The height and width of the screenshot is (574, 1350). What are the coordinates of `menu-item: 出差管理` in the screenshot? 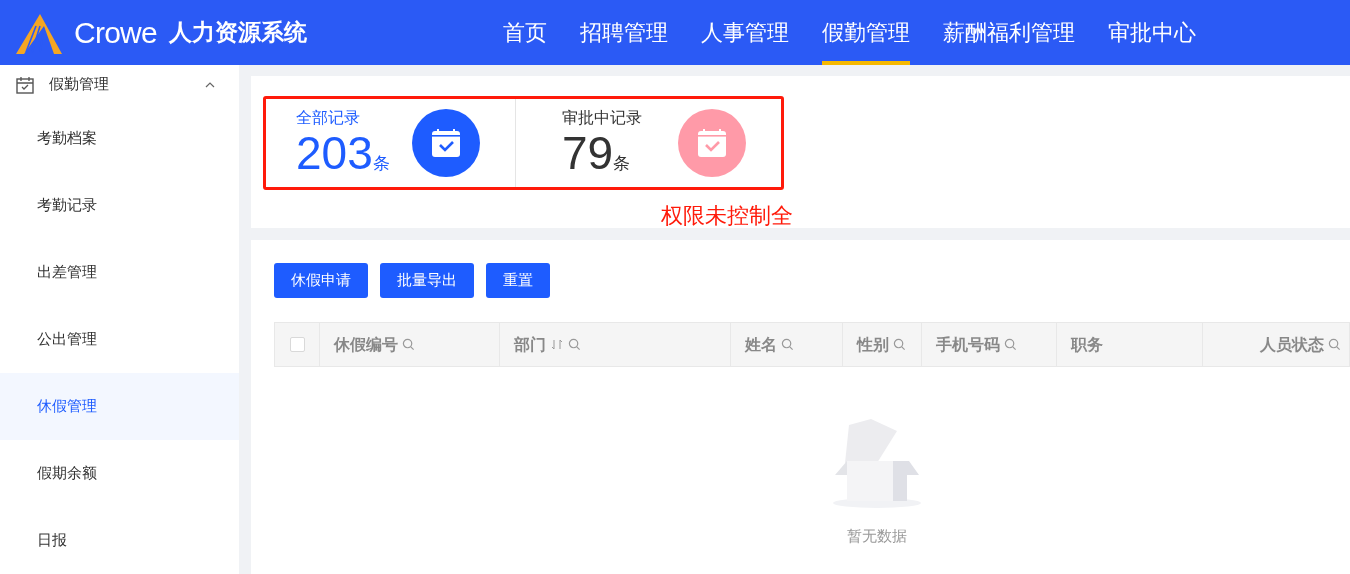 It's located at (119, 272).